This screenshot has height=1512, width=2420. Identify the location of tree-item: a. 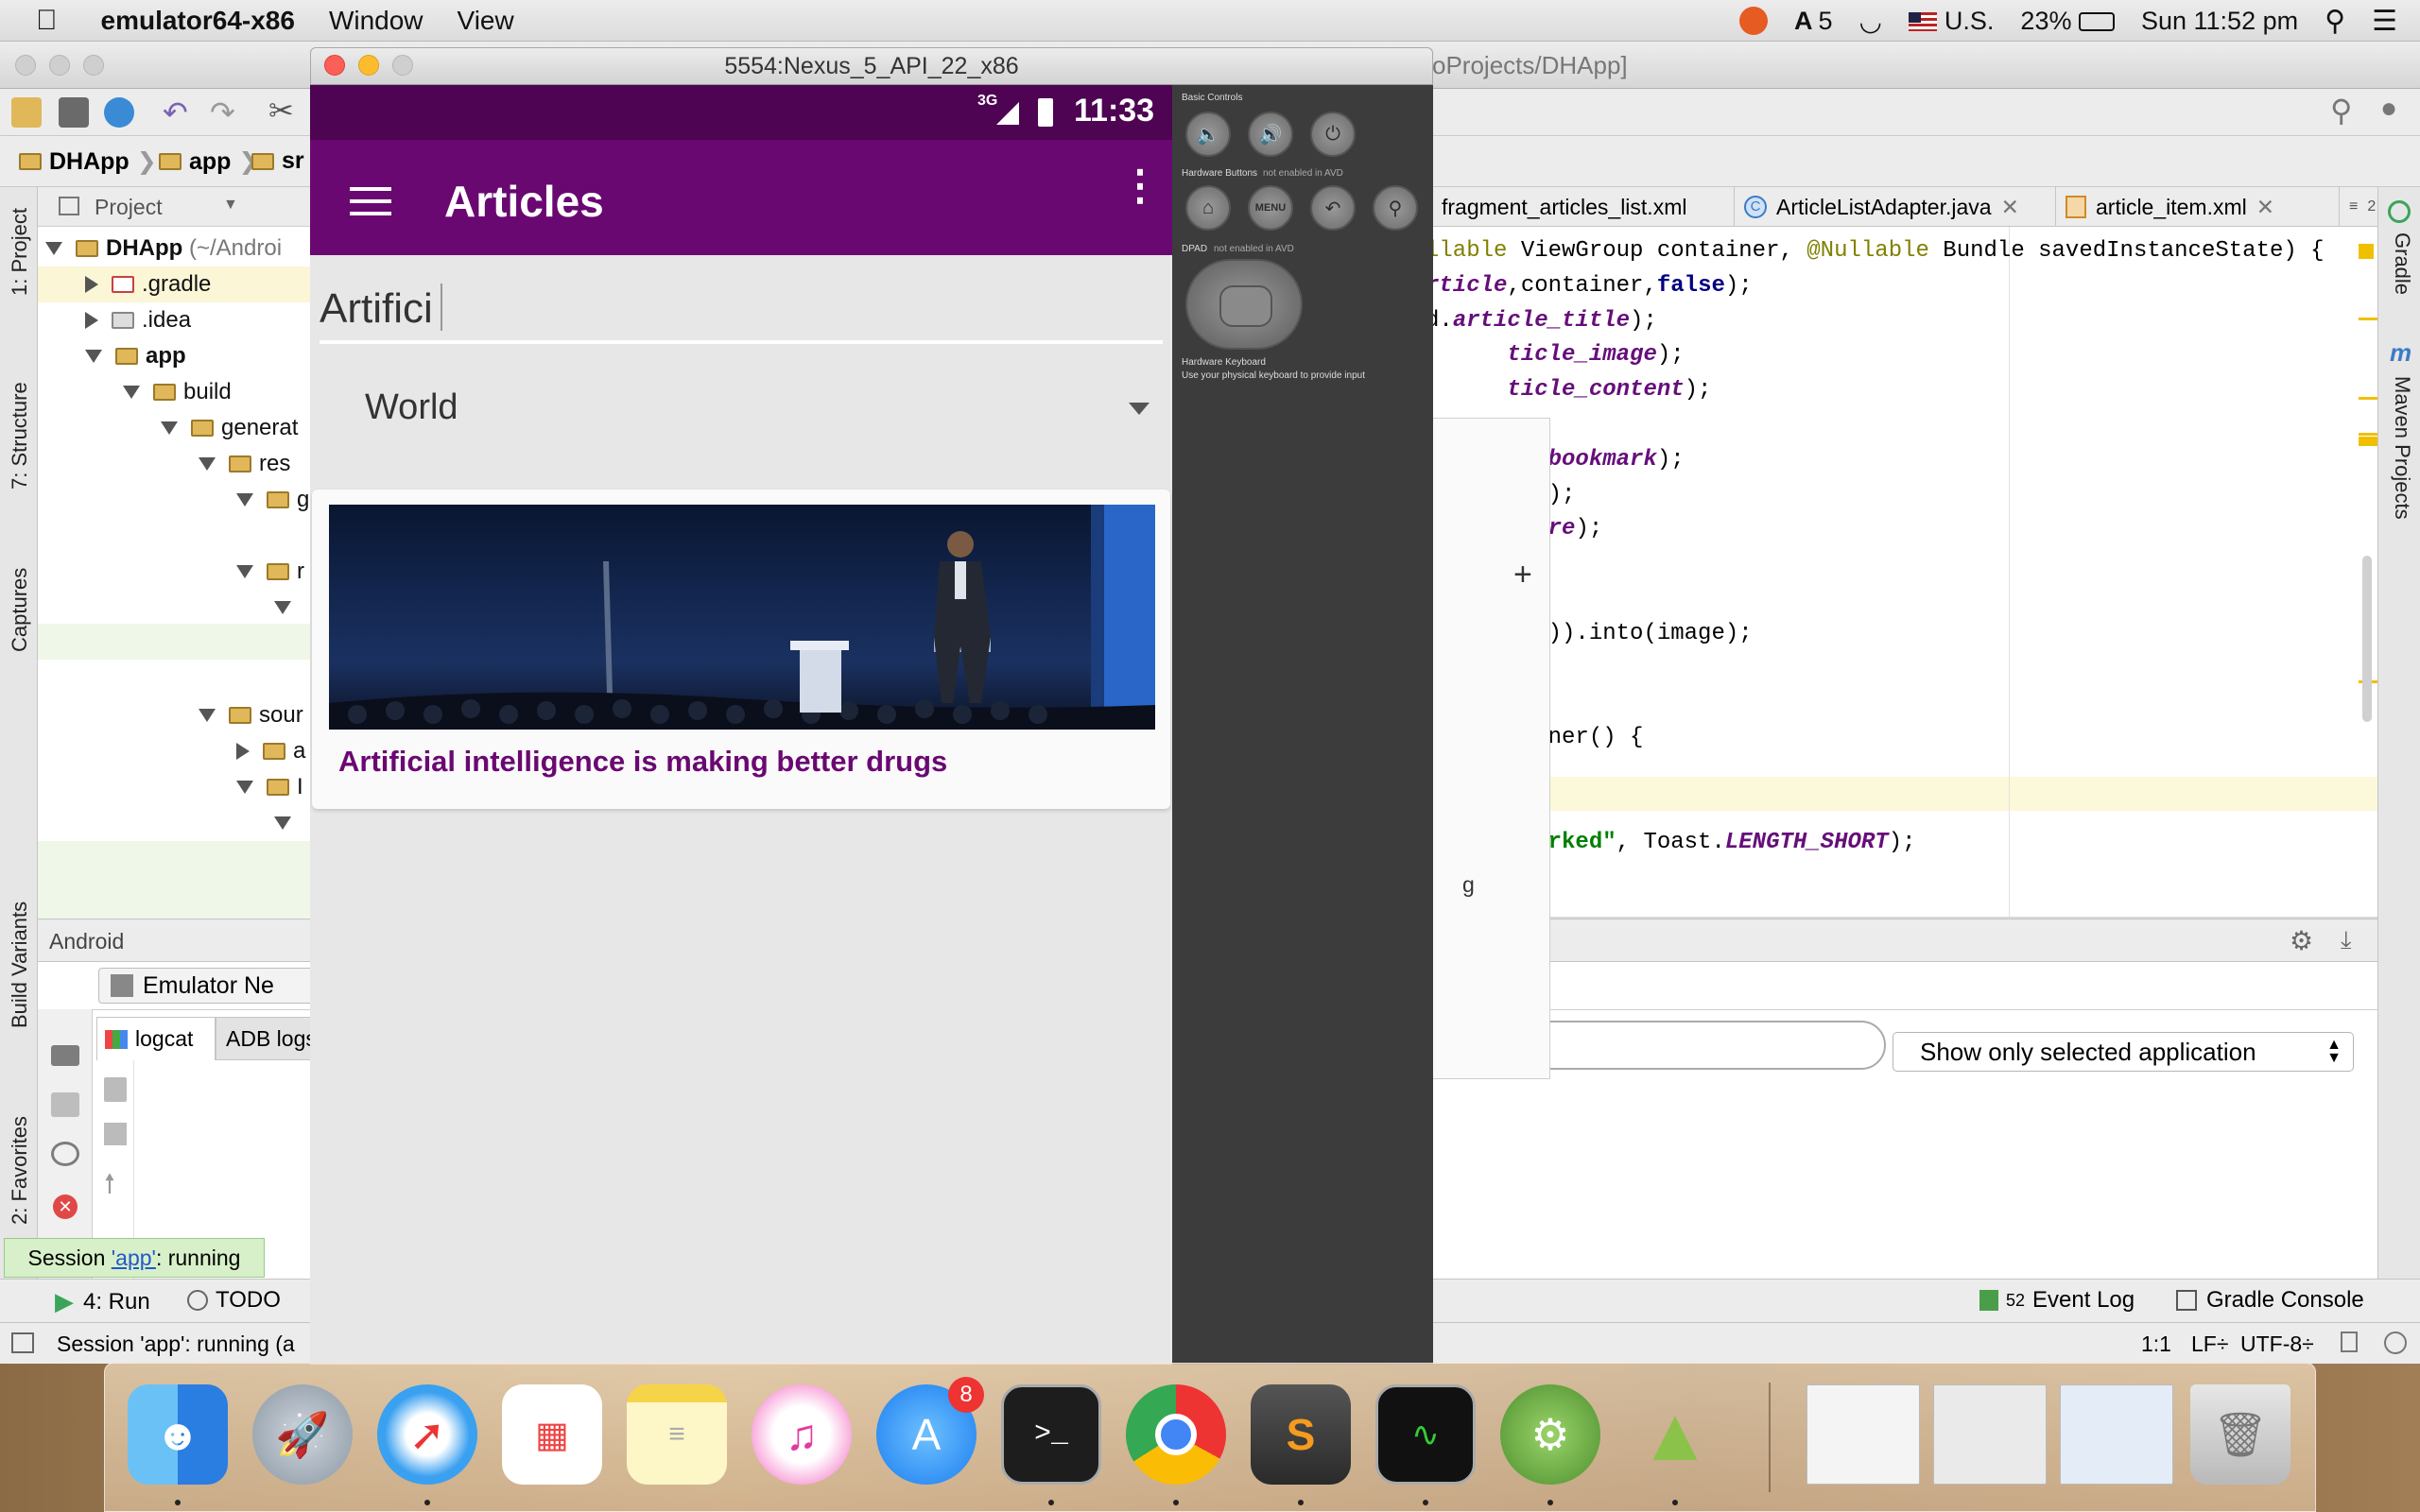
(270, 751).